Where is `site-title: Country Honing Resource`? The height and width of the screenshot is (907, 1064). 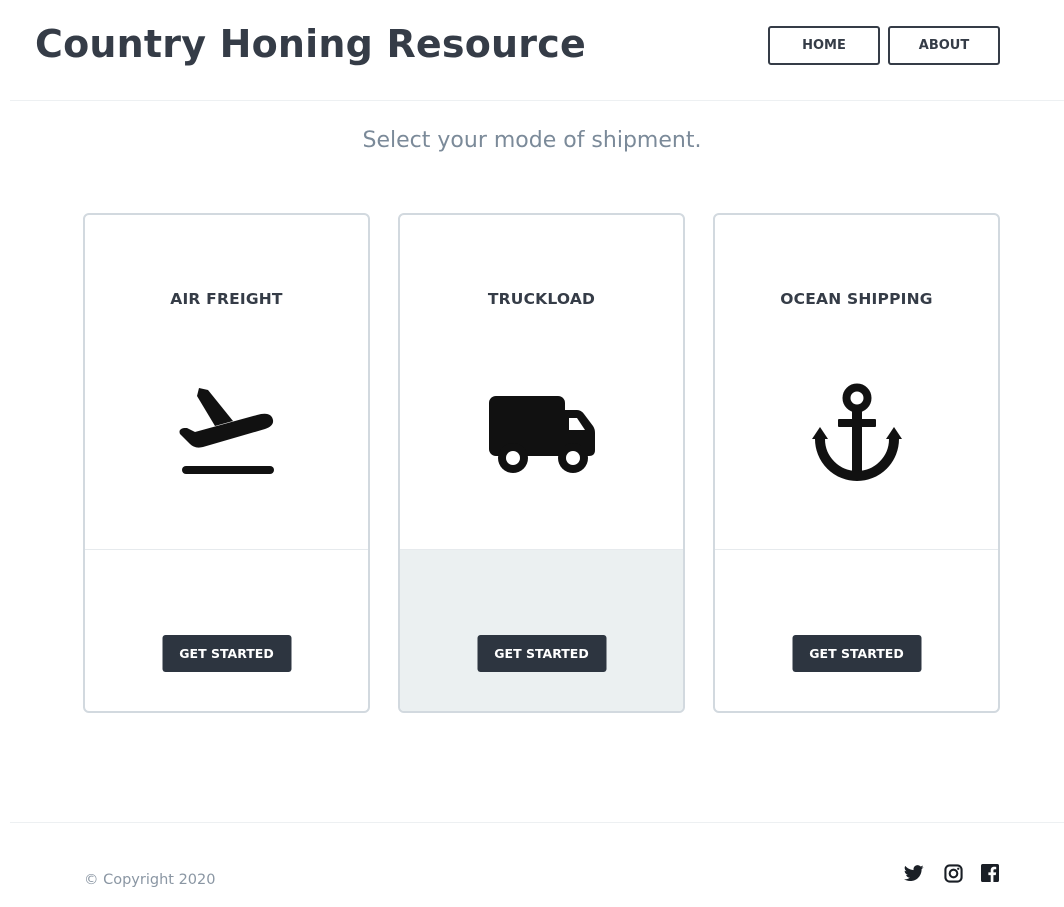 site-title: Country Honing Resource is located at coordinates (310, 44).